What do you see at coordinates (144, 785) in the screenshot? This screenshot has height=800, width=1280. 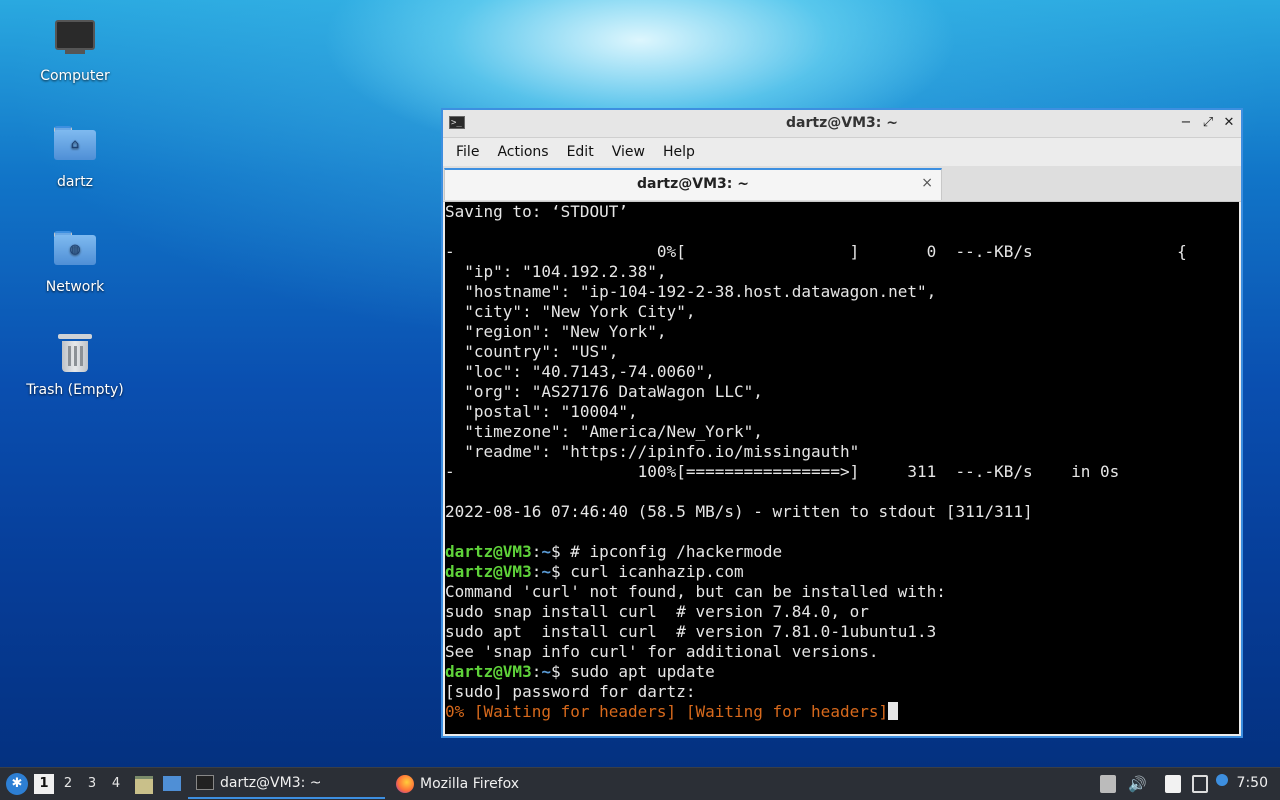 I see `file-manager-icon` at bounding box center [144, 785].